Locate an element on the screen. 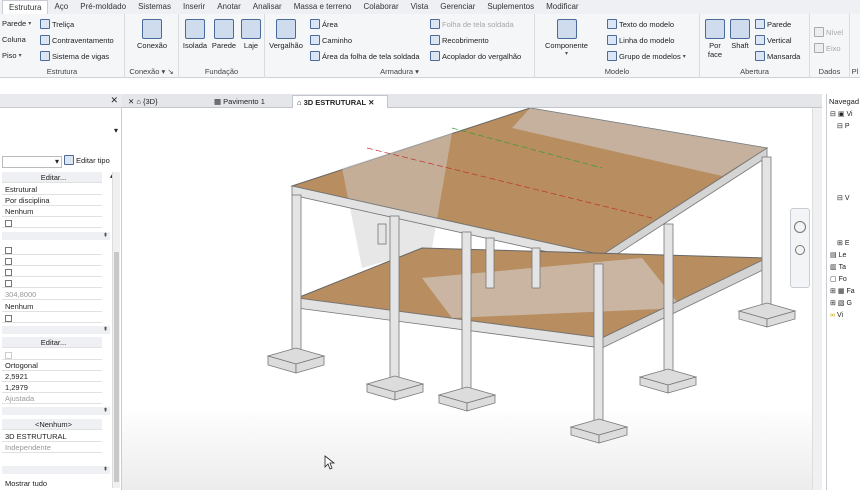  prop-checkbox-b4 is located at coordinates (52, 282).